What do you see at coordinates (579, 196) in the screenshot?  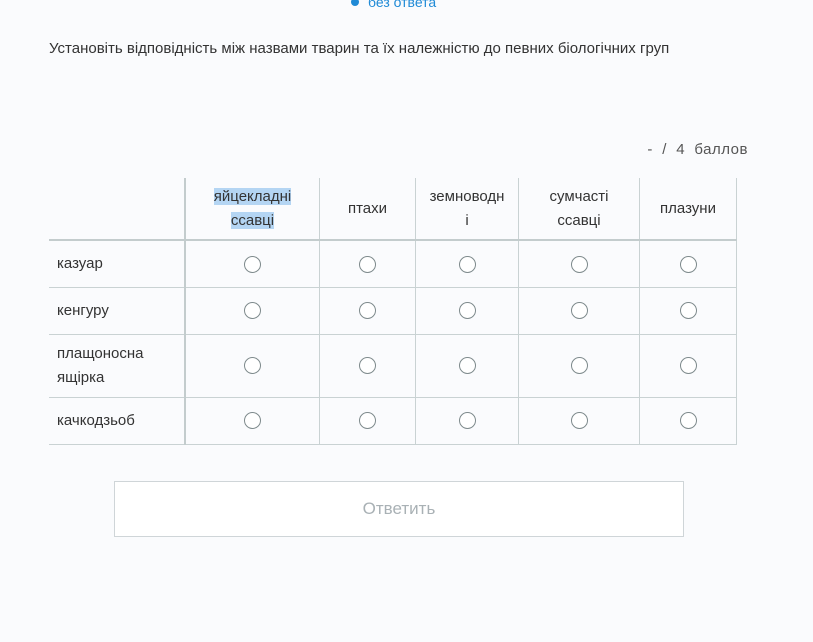 I see `column-header-line: сумчасті` at bounding box center [579, 196].